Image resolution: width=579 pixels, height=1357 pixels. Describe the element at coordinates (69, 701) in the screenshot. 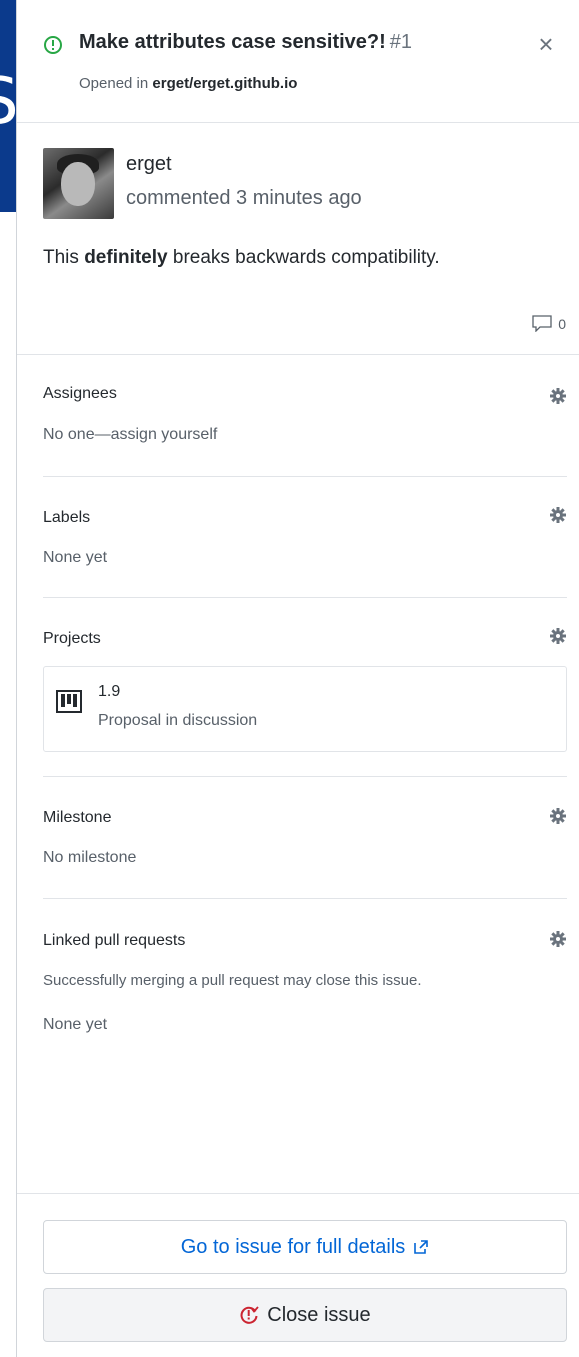

I see `project-board-icon` at that location.